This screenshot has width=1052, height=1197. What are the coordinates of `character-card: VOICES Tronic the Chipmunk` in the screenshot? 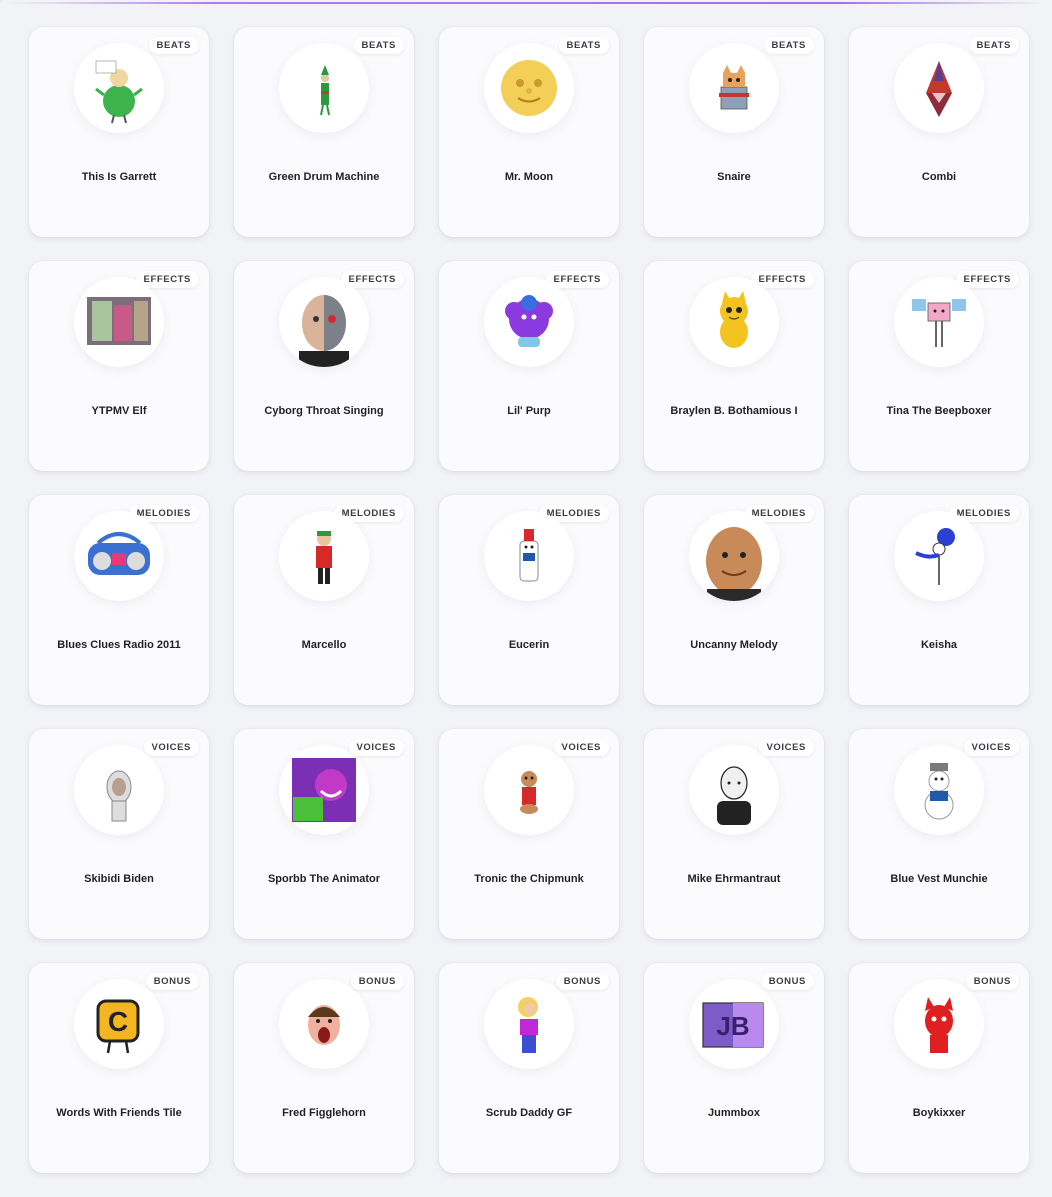 It's located at (529, 834).